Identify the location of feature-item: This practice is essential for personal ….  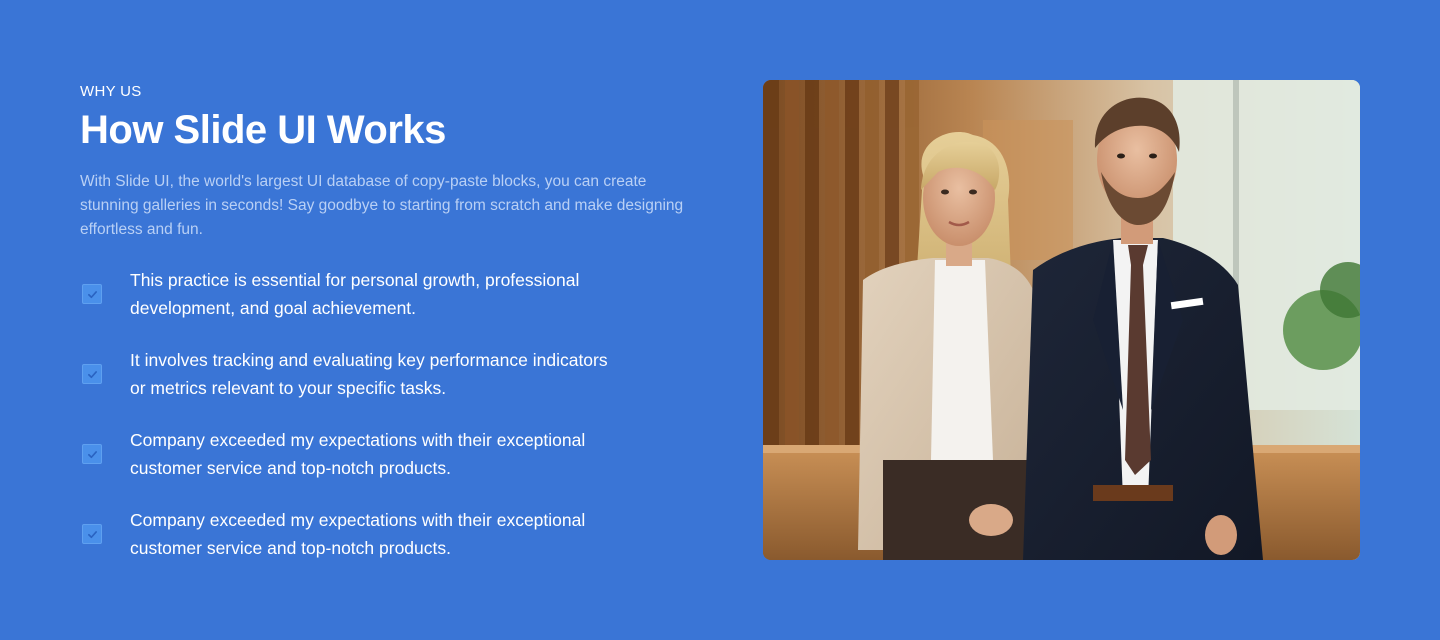
(390, 294).